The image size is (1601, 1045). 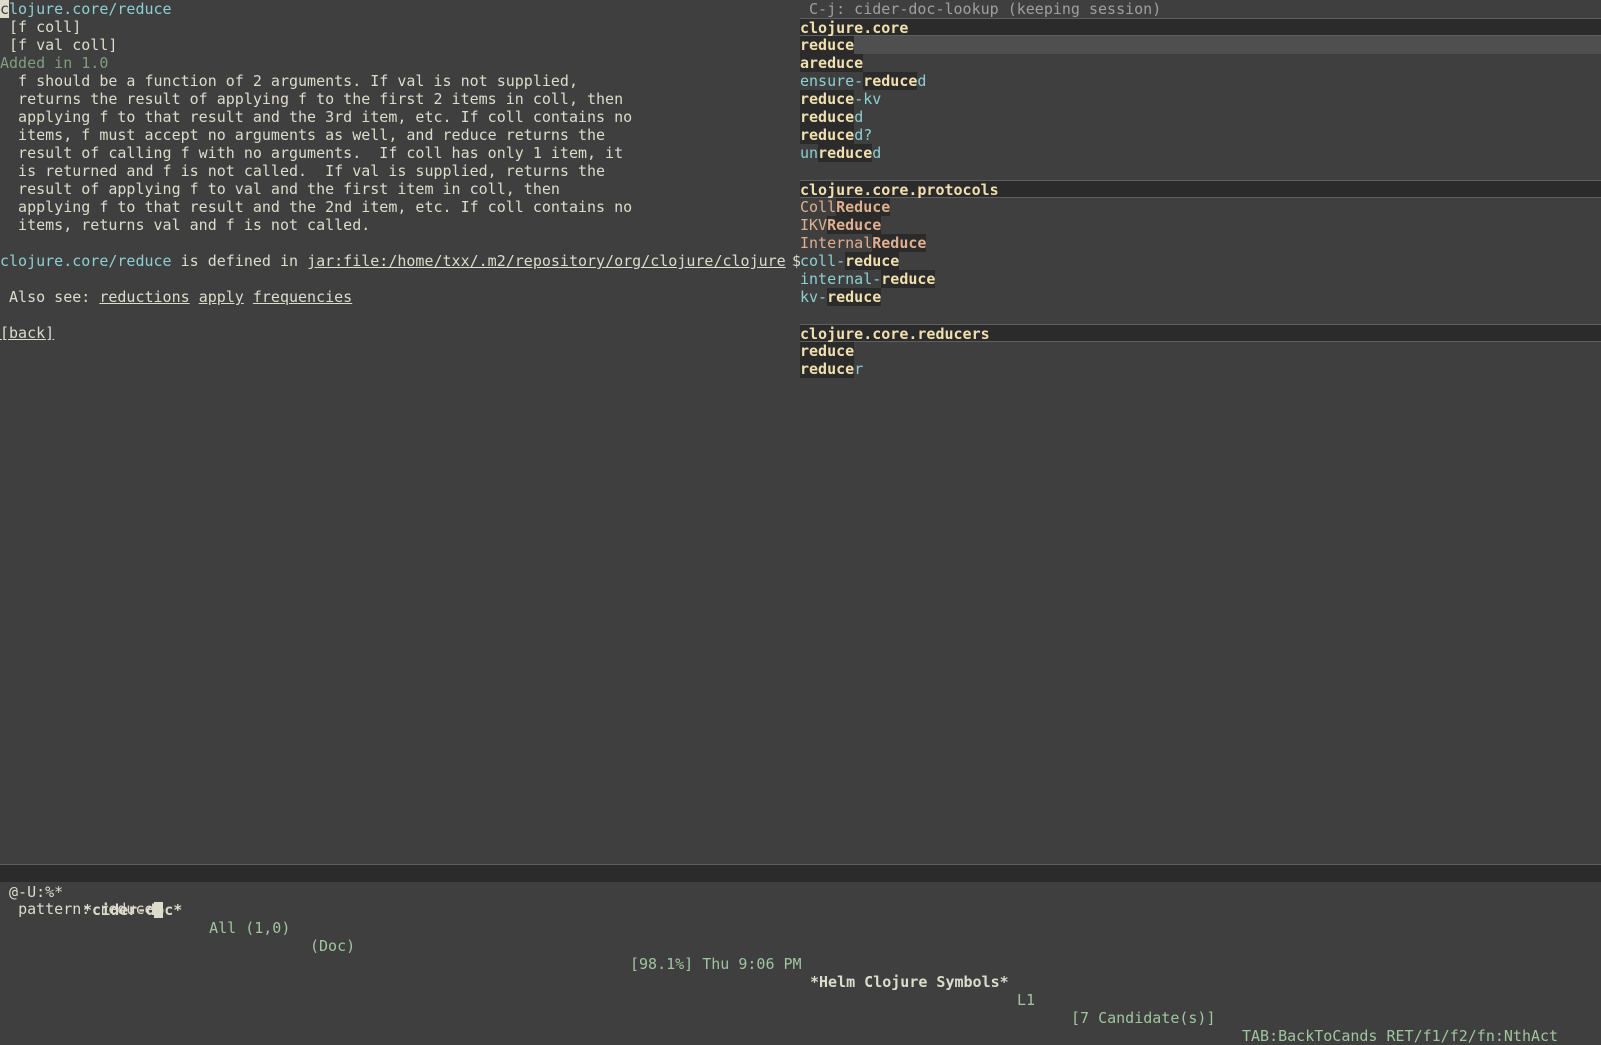 I want to click on helm-candidate: internal-reduce, so click(x=1200, y=279).